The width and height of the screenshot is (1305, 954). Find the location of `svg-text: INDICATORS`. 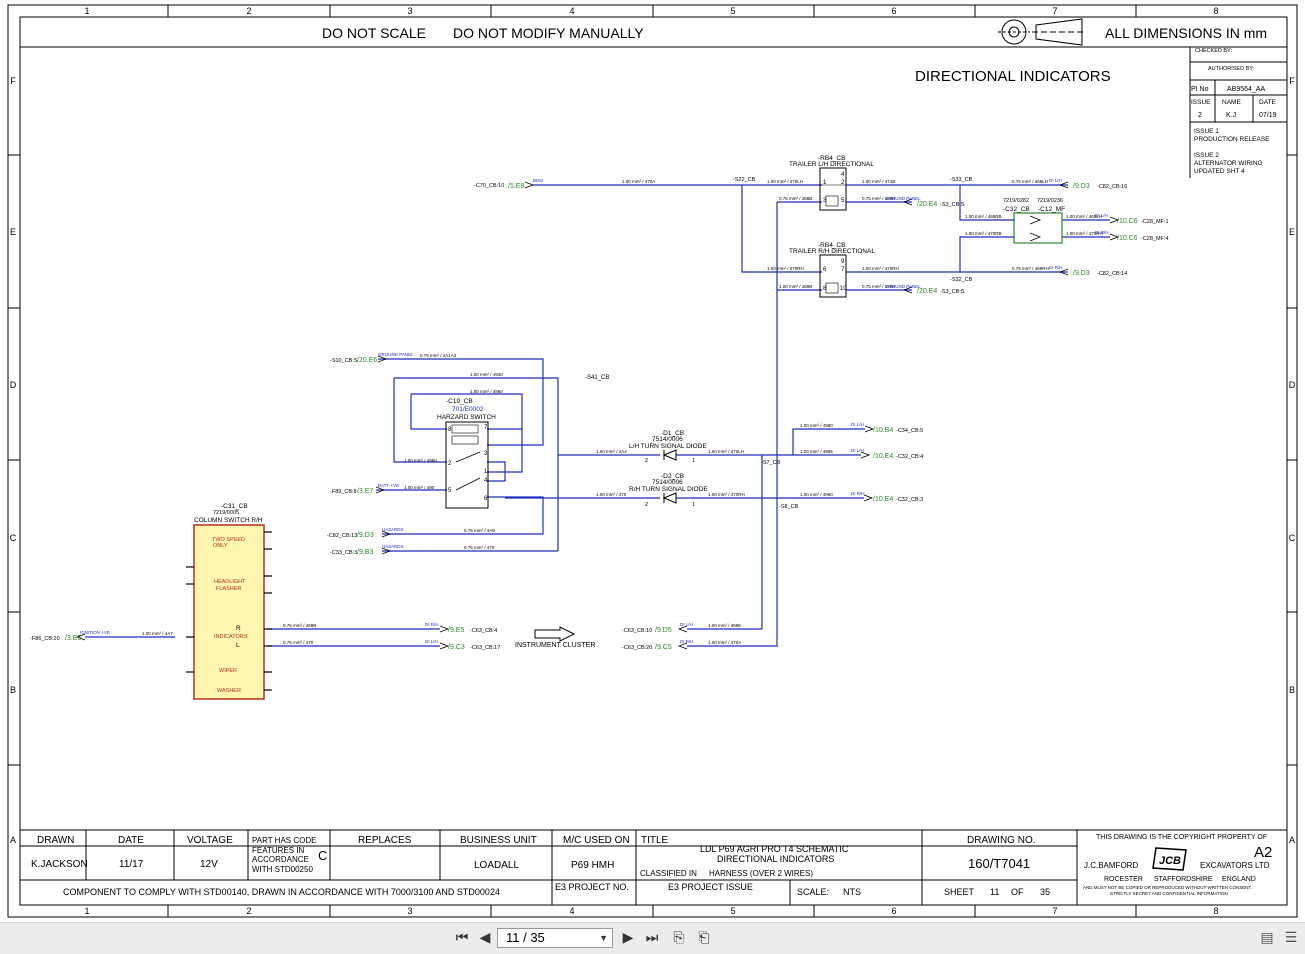

svg-text: INDICATORS is located at coordinates (231, 637).